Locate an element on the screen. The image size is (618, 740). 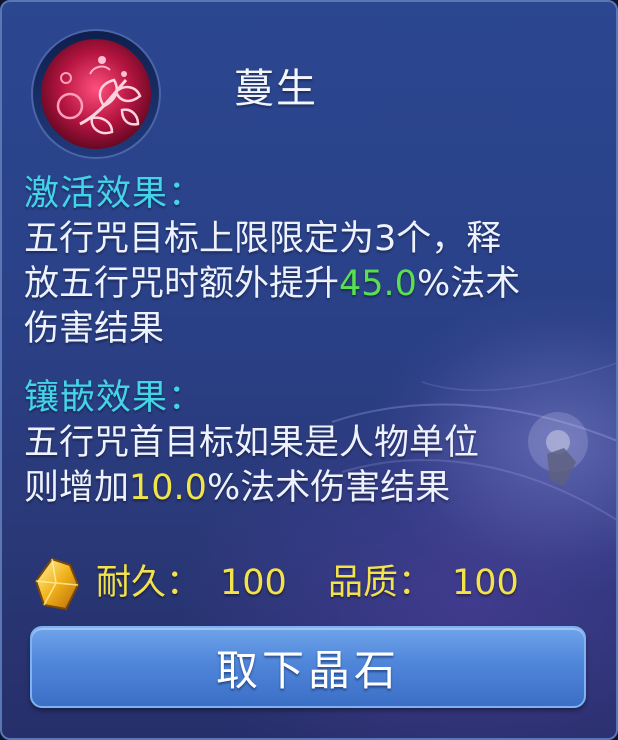
inlay-effect-line-2: 则增加10.0%法术伤害结果 is located at coordinates (309, 488).